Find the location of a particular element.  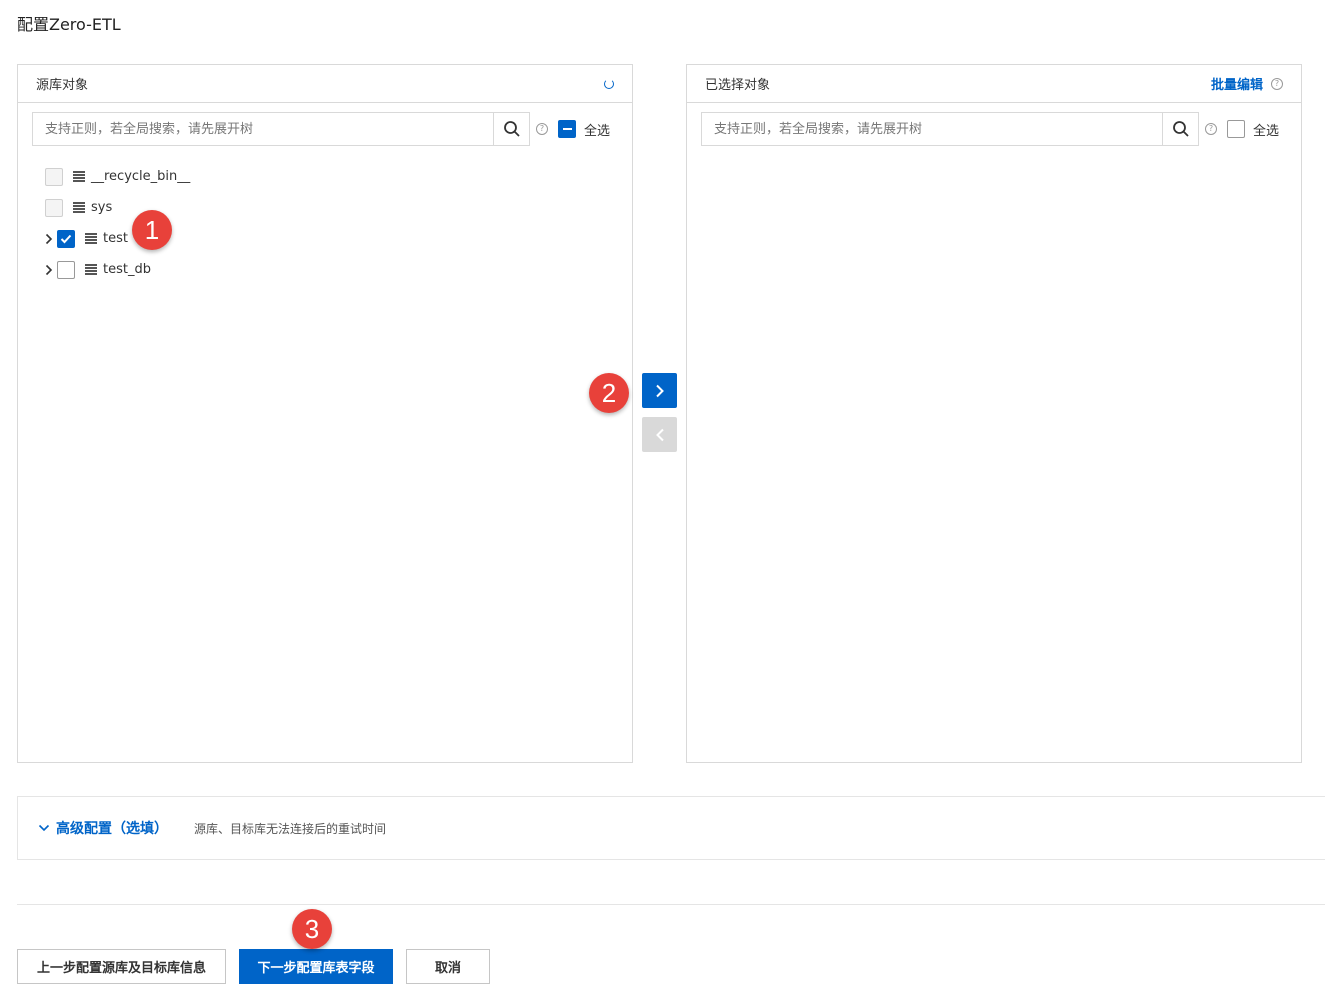

cancel-button: 取消 is located at coordinates (448, 966).